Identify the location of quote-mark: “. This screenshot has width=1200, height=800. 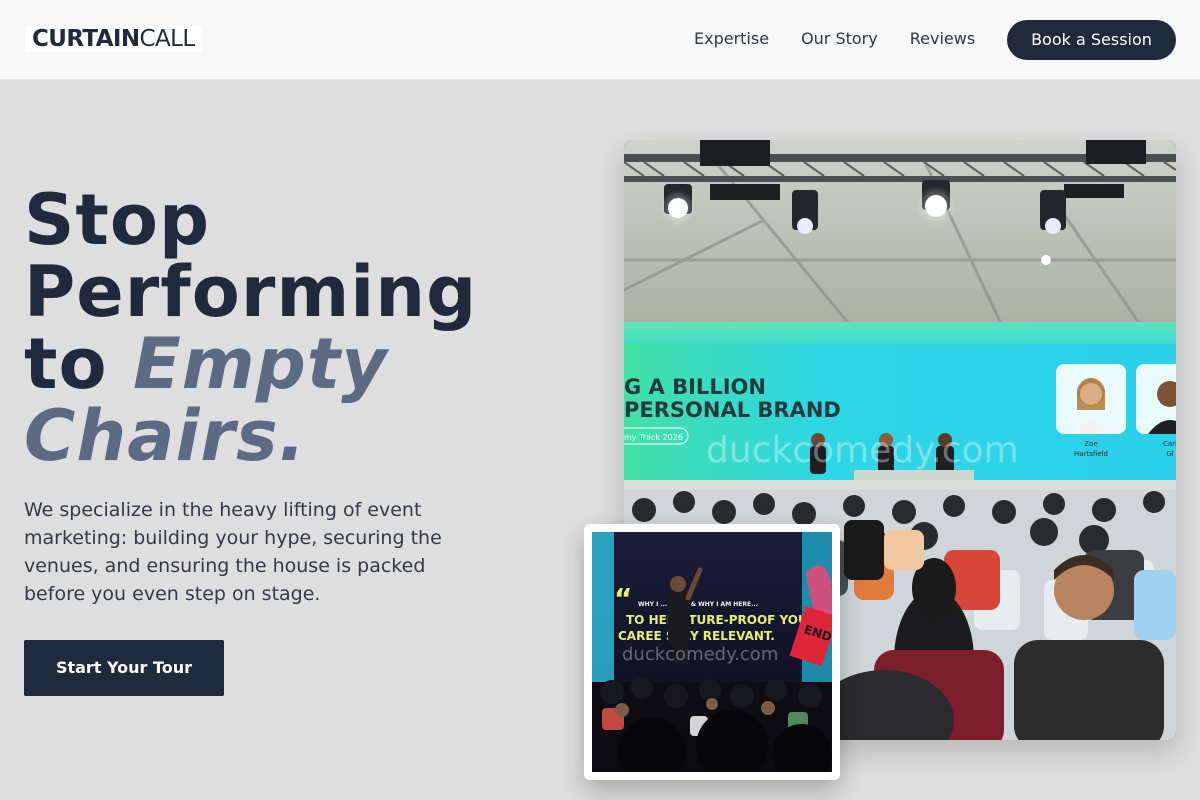
(623, 598).